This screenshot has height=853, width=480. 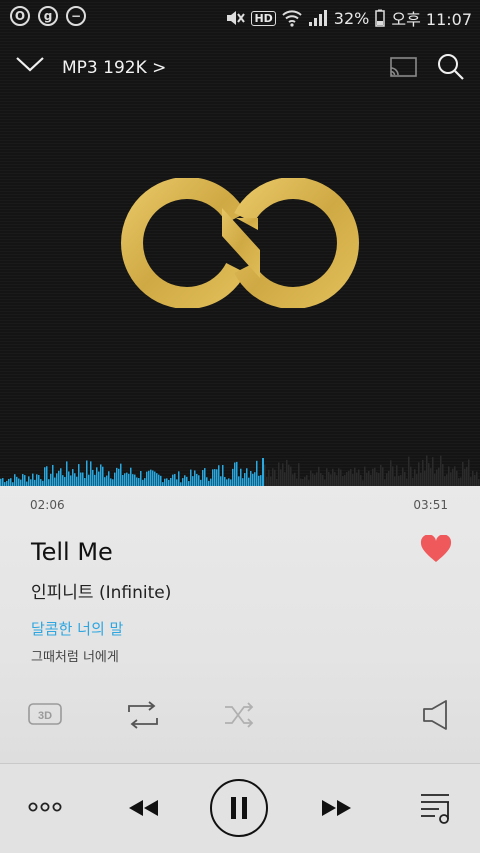 I want to click on wifi-icon, so click(x=292, y=18).